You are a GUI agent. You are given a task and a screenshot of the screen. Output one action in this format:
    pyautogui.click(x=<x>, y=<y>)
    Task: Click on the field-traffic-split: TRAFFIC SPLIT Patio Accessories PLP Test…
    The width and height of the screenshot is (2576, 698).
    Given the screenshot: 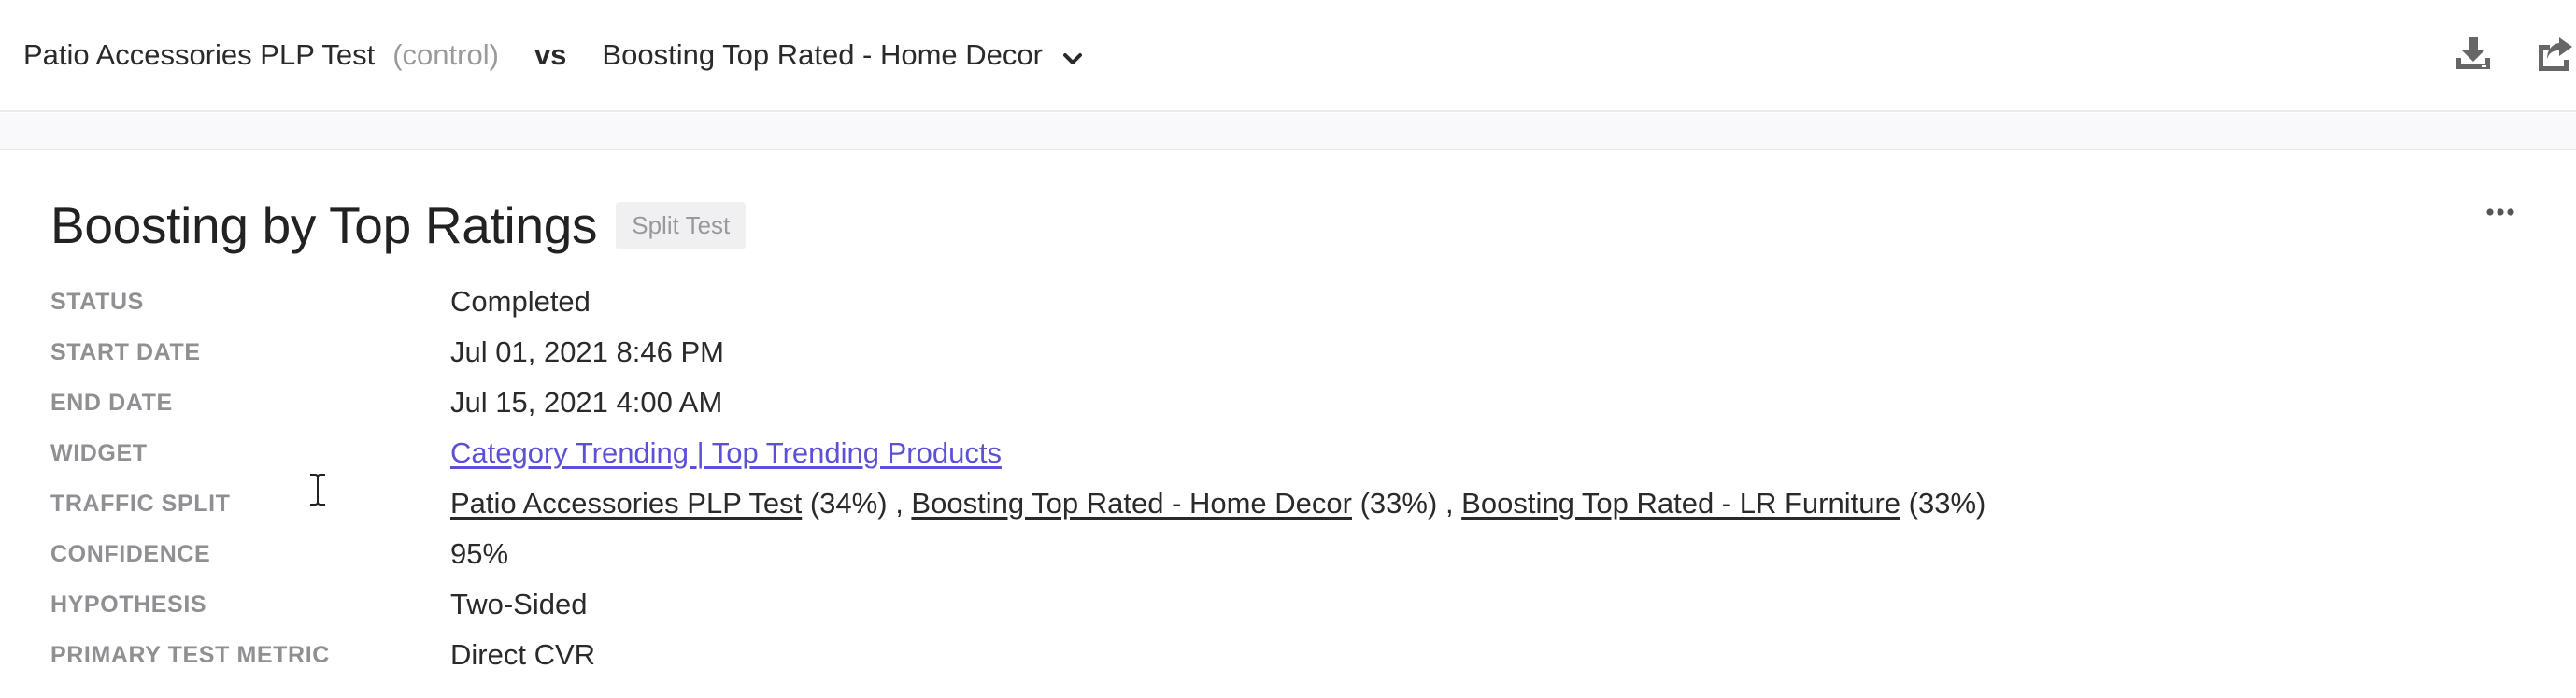 What is the action you would take?
    pyautogui.click(x=1018, y=503)
    